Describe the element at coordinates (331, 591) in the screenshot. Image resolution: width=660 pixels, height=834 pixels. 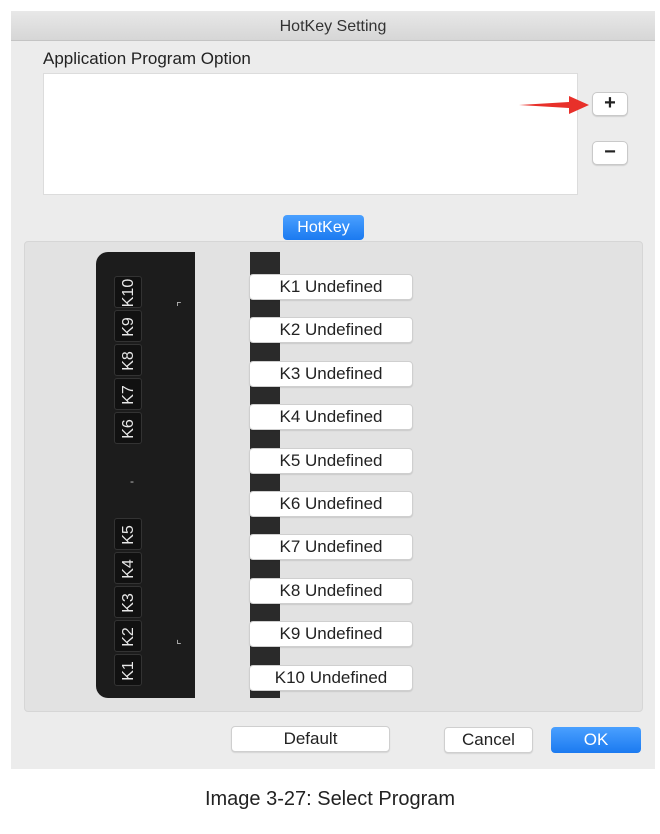
I see `hotkey-k8-button: K8 Undefined` at that location.